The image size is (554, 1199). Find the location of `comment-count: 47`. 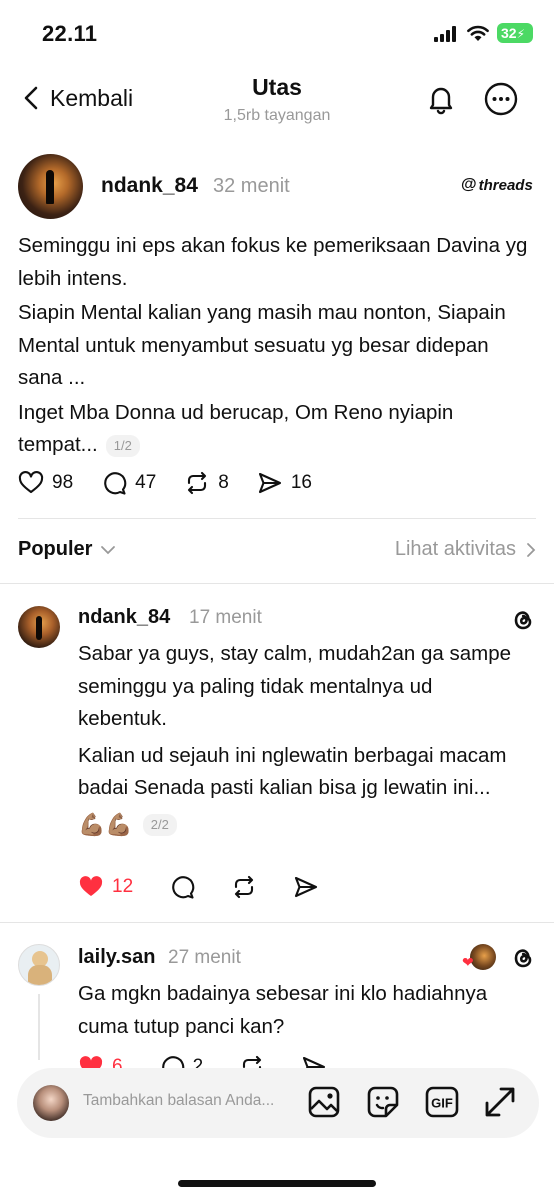

comment-count: 47 is located at coordinates (146, 482).